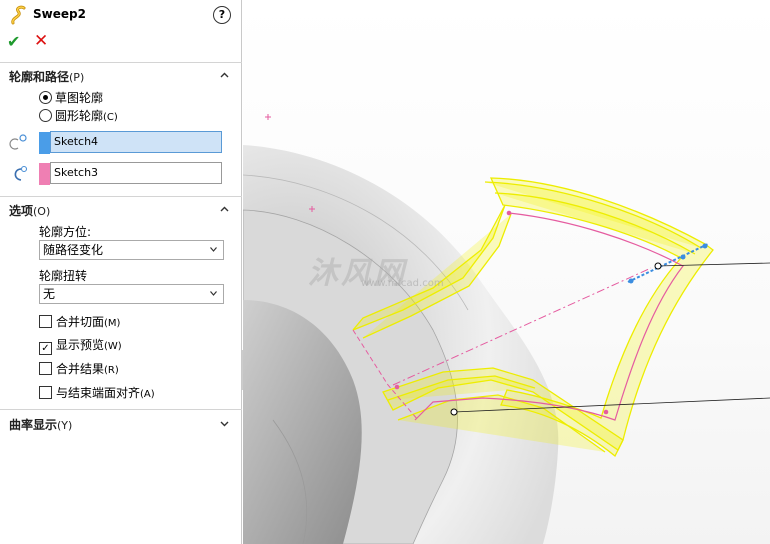  I want to click on ok-button: ✔, so click(13, 41).